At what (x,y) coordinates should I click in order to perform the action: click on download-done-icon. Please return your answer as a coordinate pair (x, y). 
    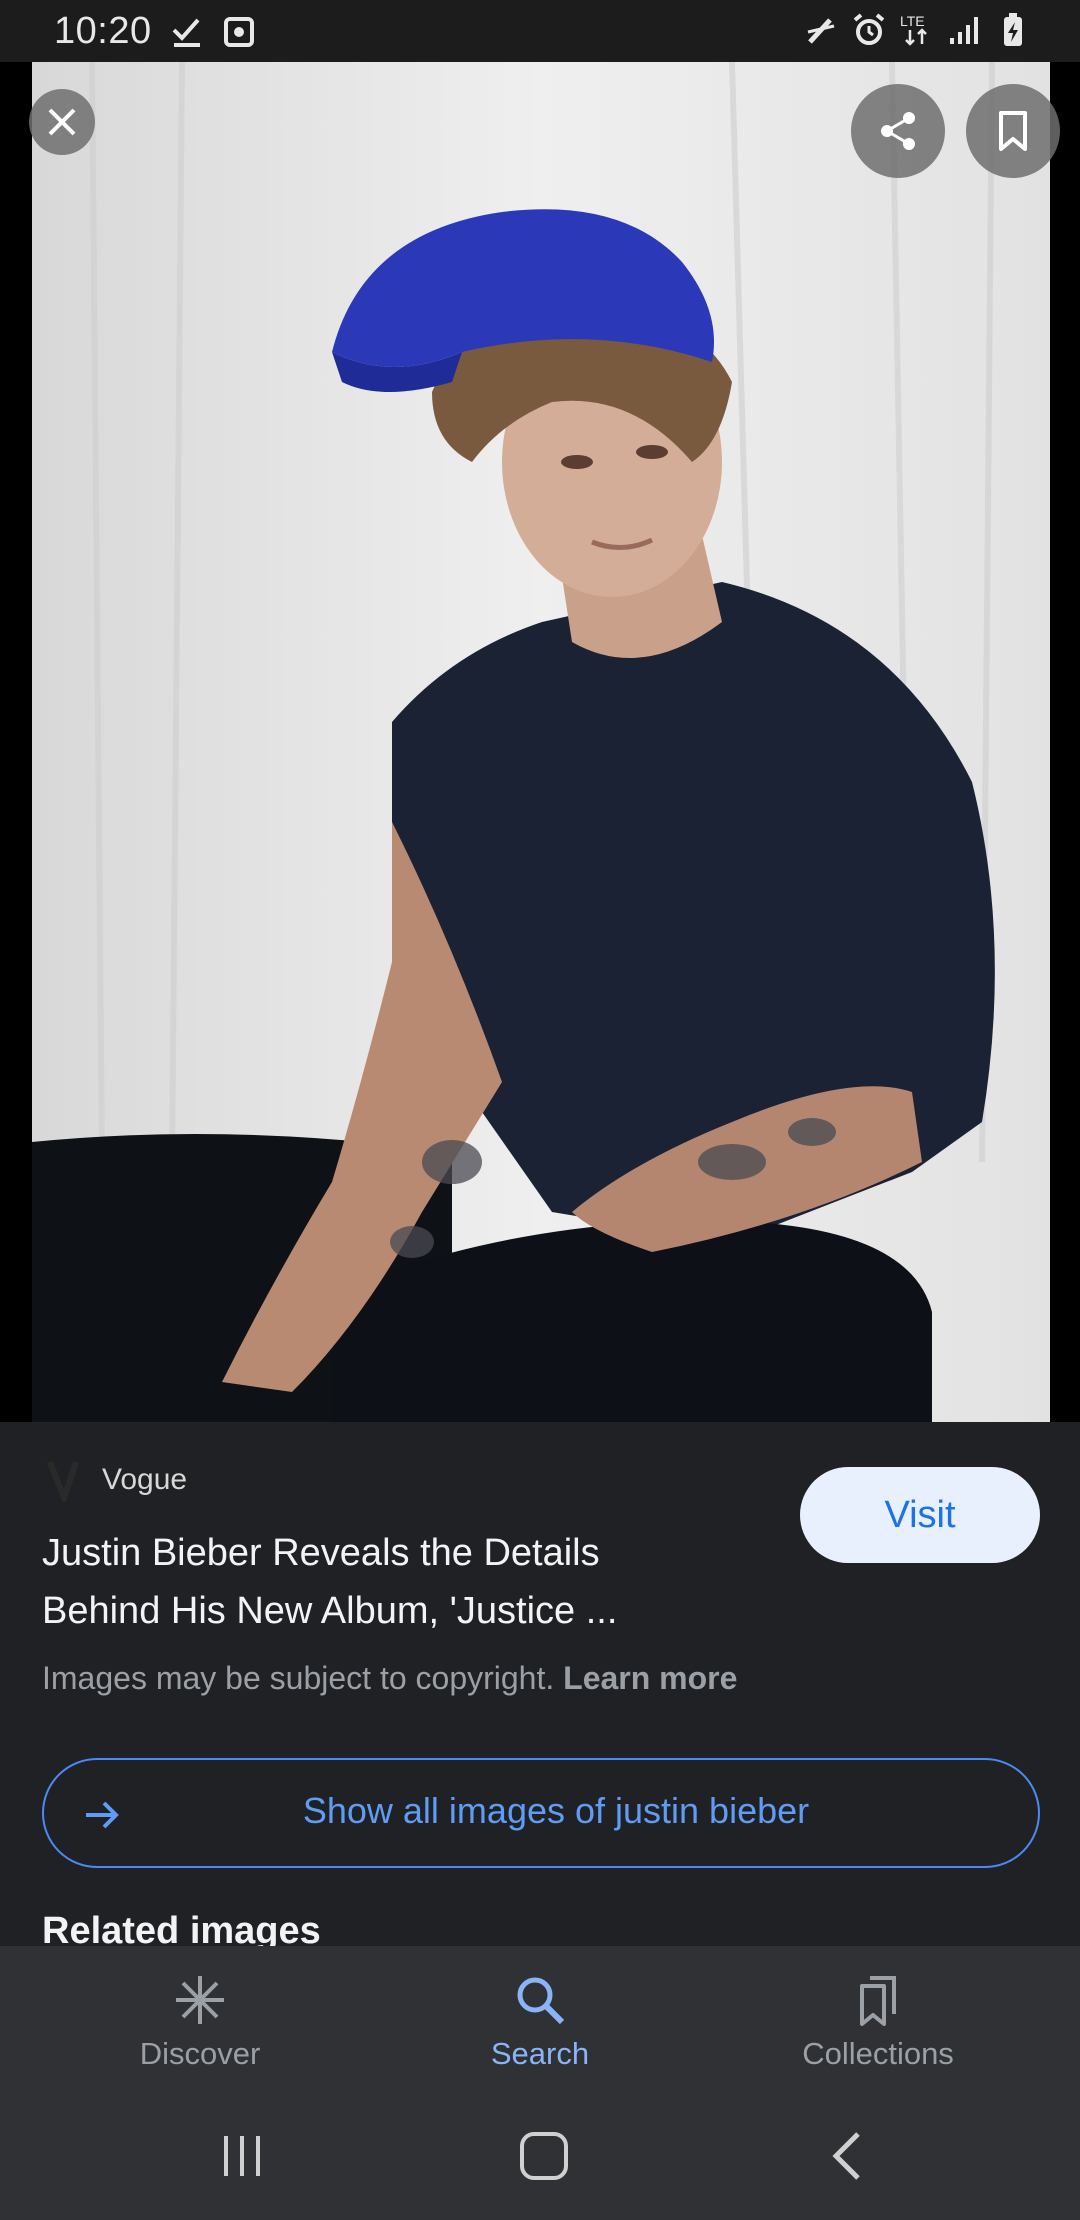
    Looking at the image, I should click on (186, 32).